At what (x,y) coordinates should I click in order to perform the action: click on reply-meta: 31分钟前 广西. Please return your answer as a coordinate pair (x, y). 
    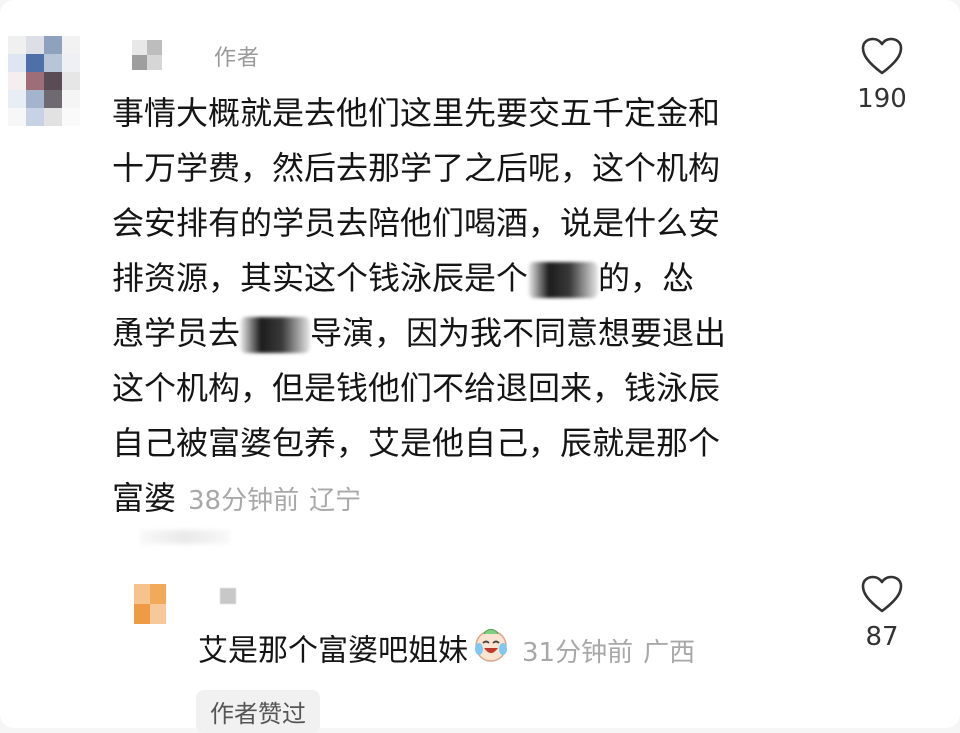
    Looking at the image, I should click on (608, 653).